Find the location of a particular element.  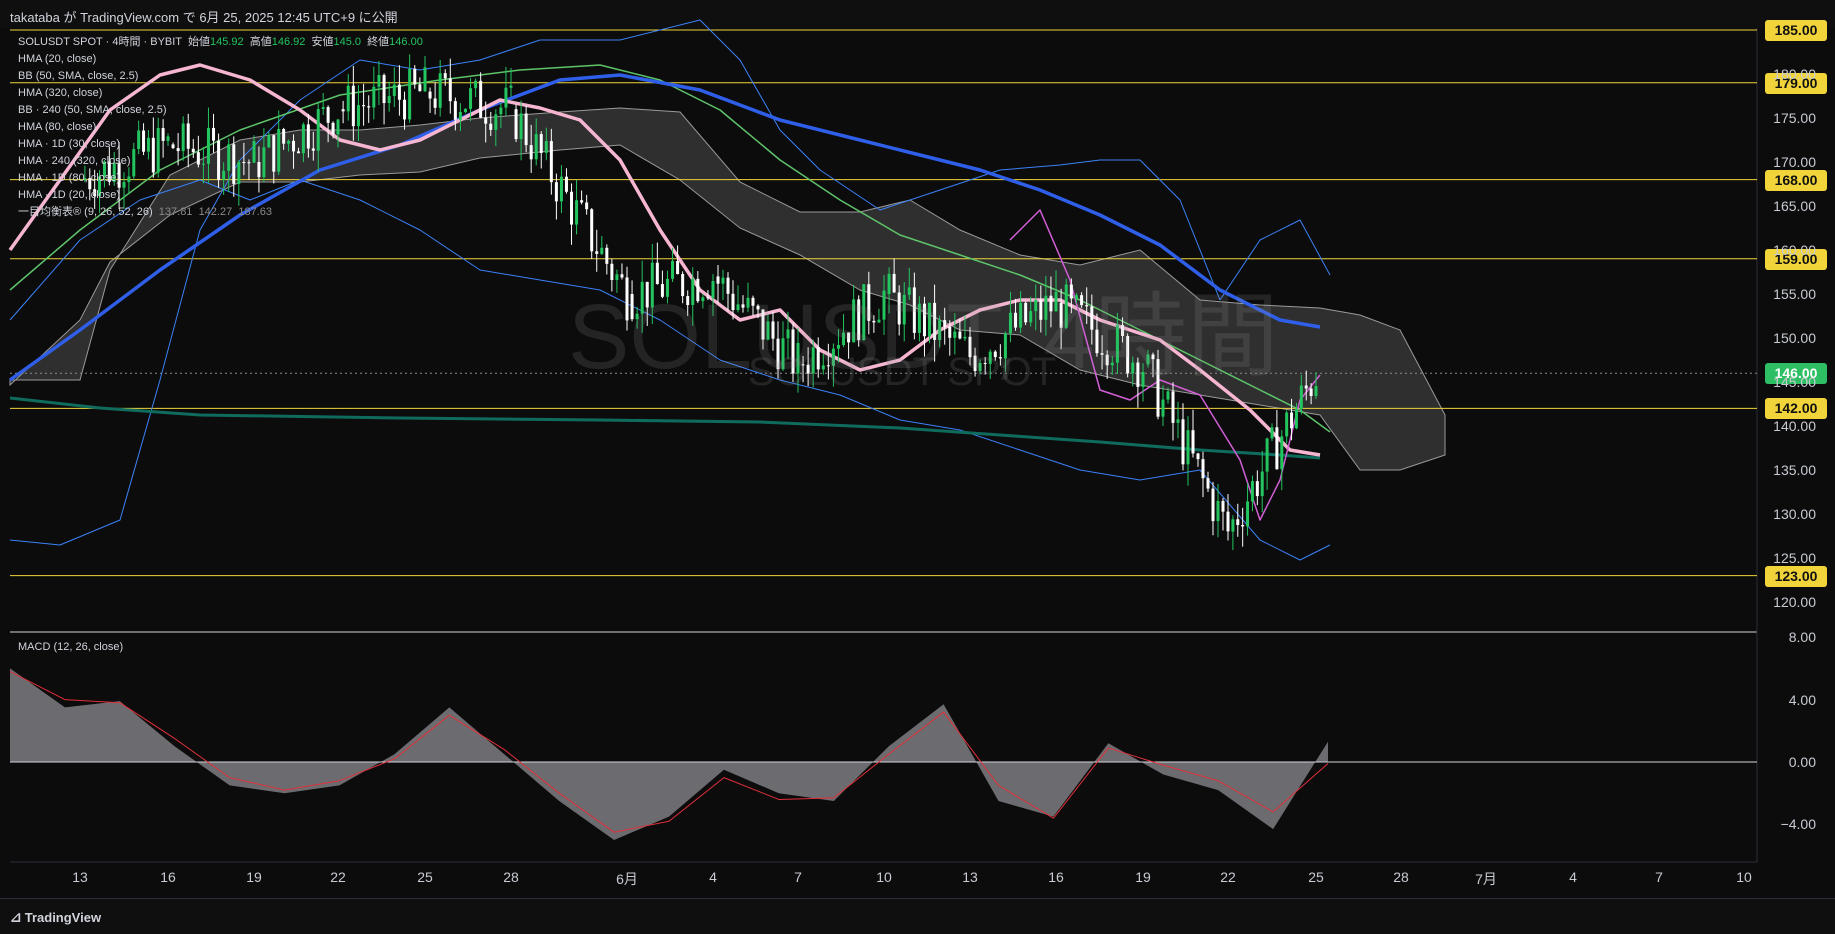

price-tick-label: 140.00 is located at coordinates (1794, 426).